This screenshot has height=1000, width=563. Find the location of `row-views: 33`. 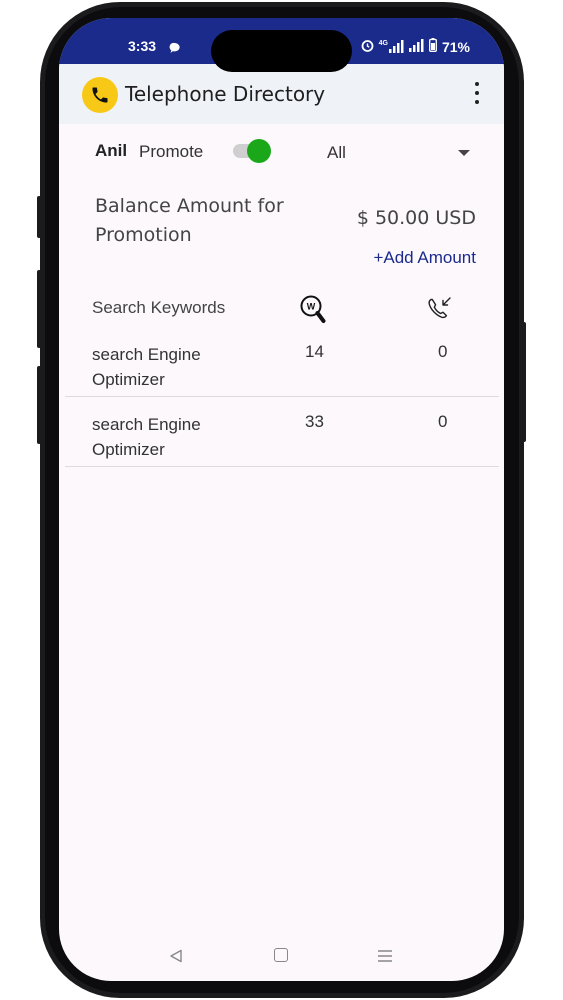

row-views: 33 is located at coordinates (314, 421).